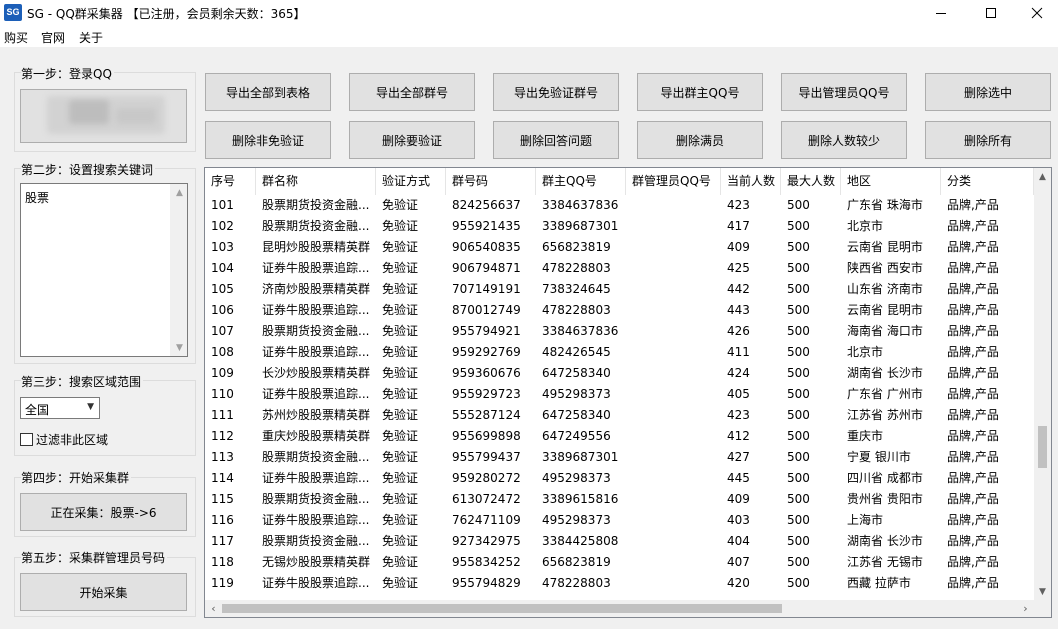 The image size is (1058, 629). What do you see at coordinates (491, 181) in the screenshot?
I see `column-header-group-number: 群号码` at bounding box center [491, 181].